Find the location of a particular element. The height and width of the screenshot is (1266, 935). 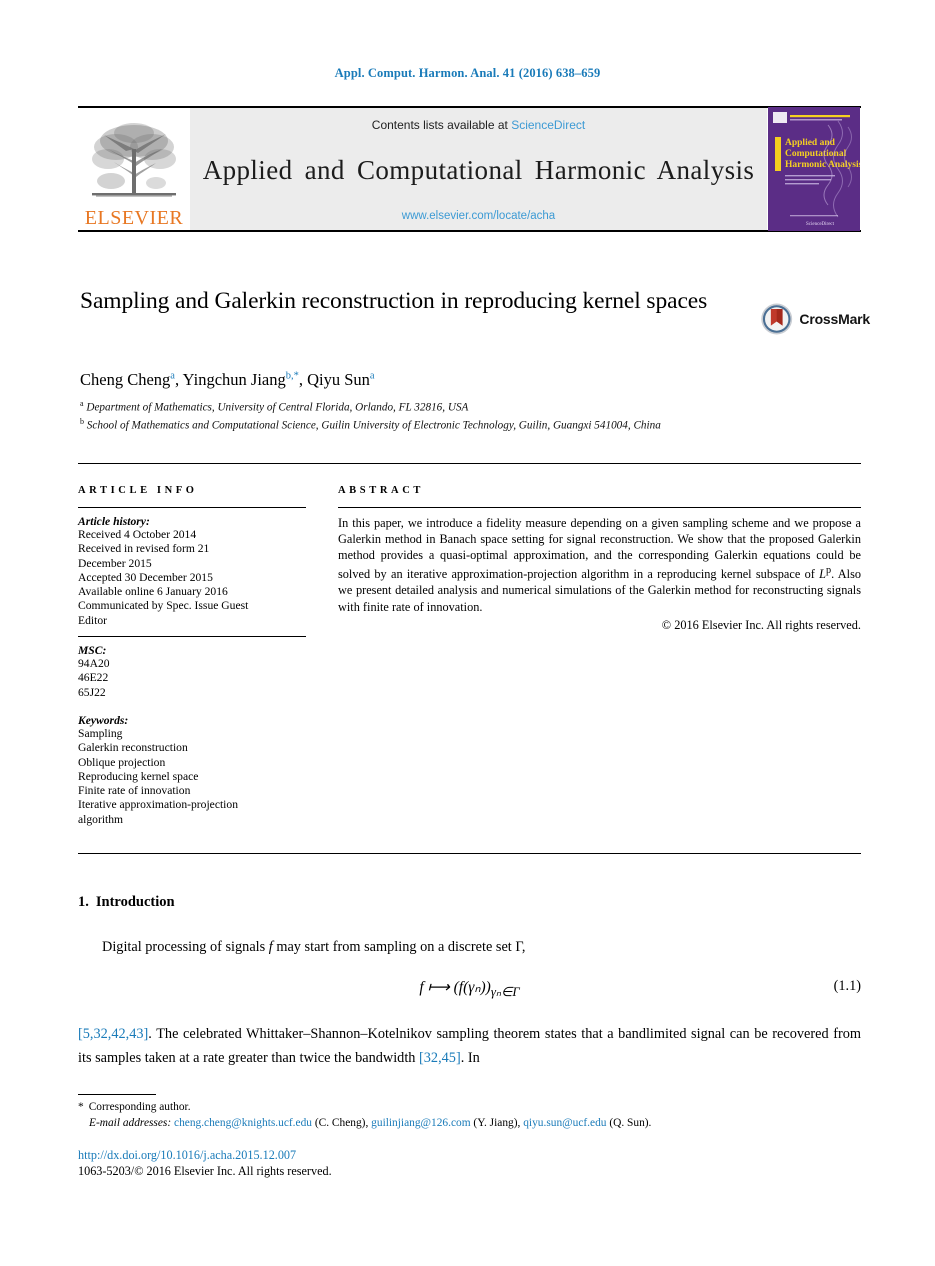

abstract-heading: ABSTRACT is located at coordinates (381, 490).